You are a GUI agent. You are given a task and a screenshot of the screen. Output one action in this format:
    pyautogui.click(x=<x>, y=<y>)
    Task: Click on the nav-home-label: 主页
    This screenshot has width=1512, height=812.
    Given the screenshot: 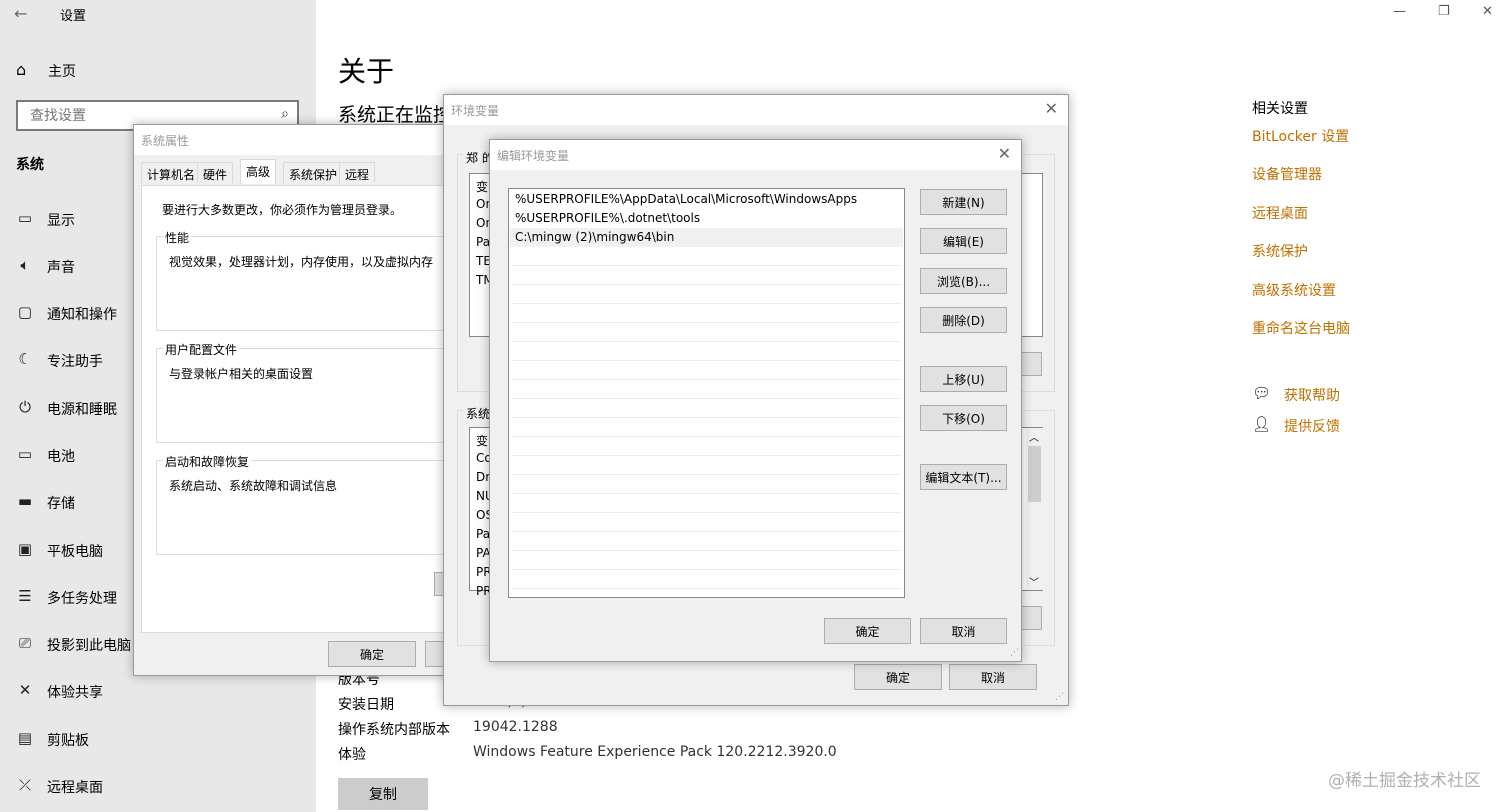 What is the action you would take?
    pyautogui.click(x=62, y=72)
    